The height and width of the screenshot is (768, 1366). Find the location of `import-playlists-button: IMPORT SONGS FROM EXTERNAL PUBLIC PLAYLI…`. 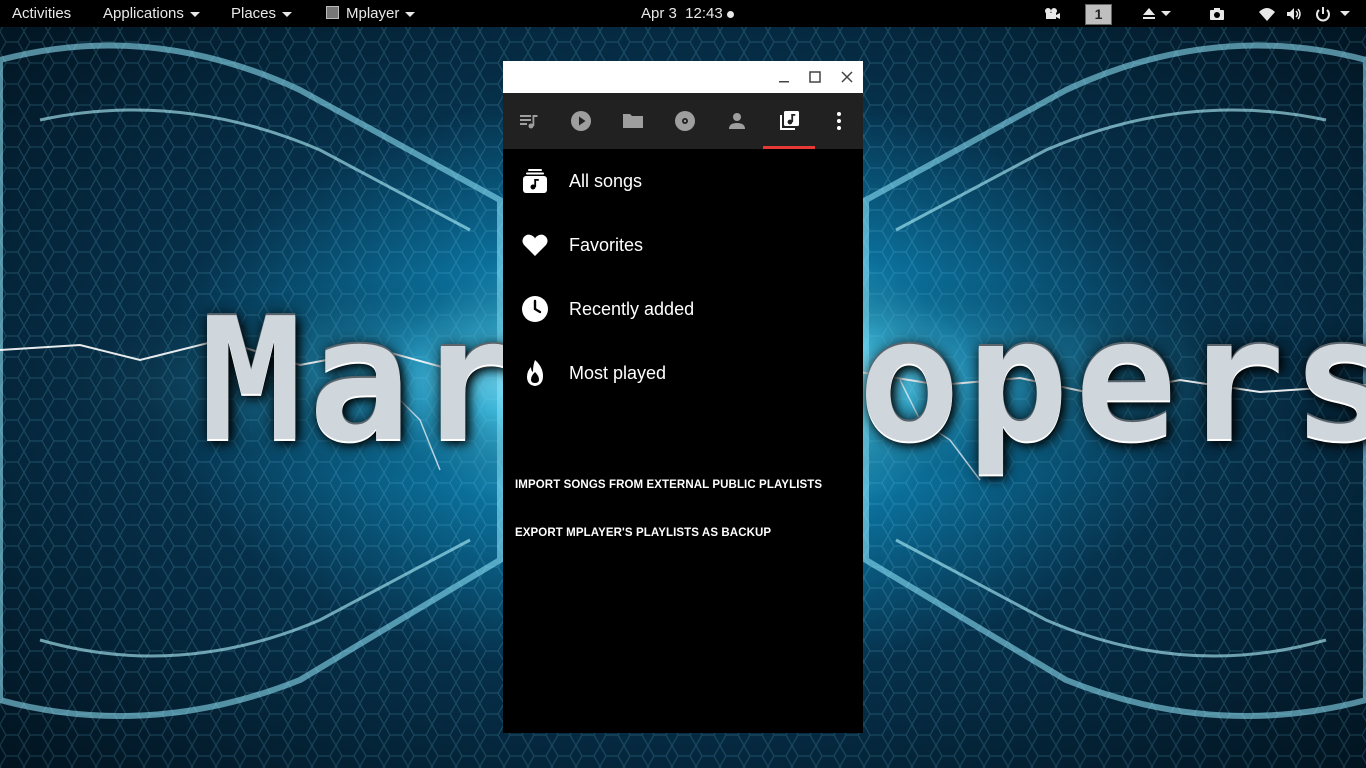

import-playlists-button: IMPORT SONGS FROM EXTERNAL PUBLIC PLAYLI… is located at coordinates (668, 485).